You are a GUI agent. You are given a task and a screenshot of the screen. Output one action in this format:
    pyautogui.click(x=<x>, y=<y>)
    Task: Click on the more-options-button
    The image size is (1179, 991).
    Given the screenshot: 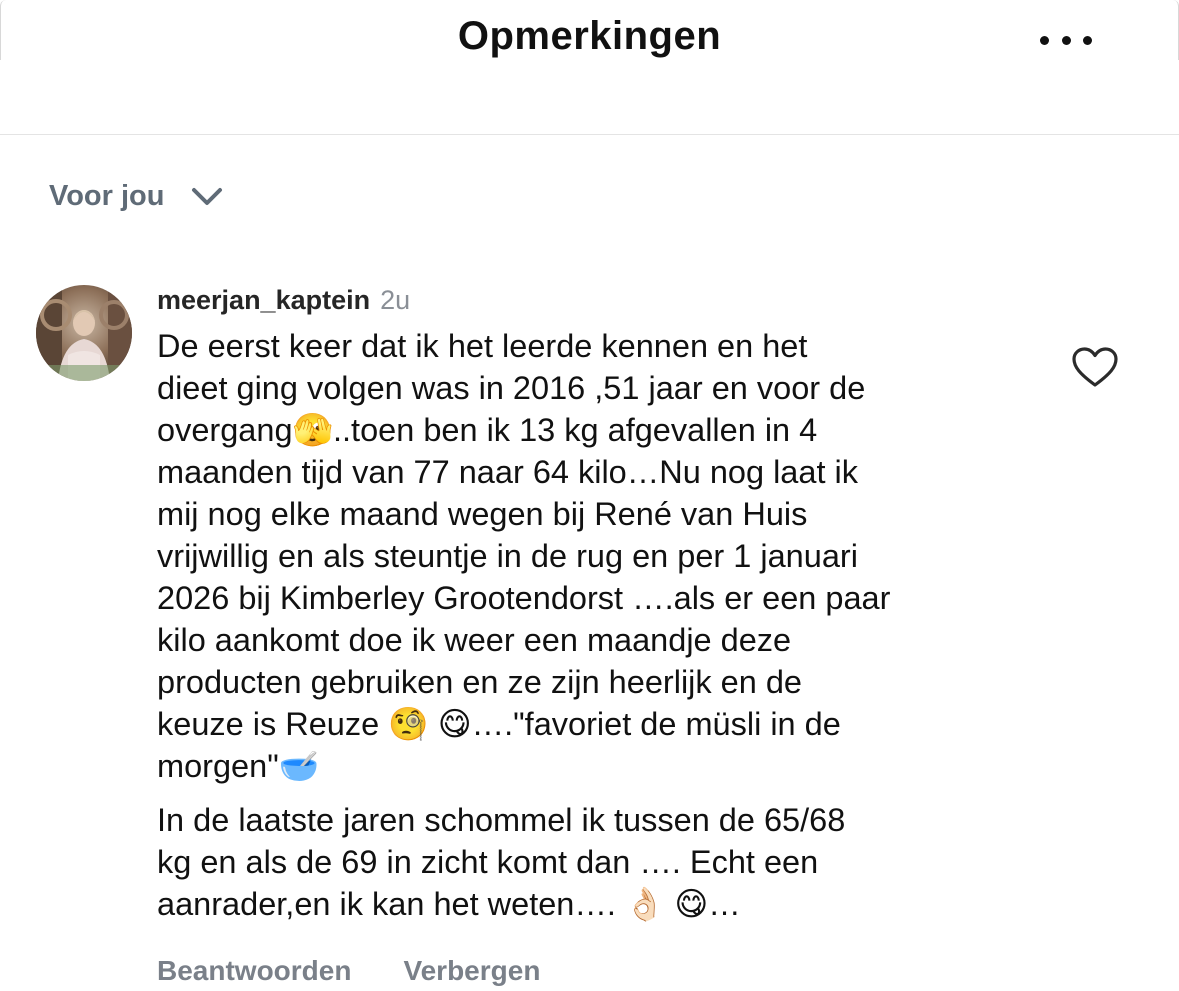 What is the action you would take?
    pyautogui.click(x=1066, y=40)
    